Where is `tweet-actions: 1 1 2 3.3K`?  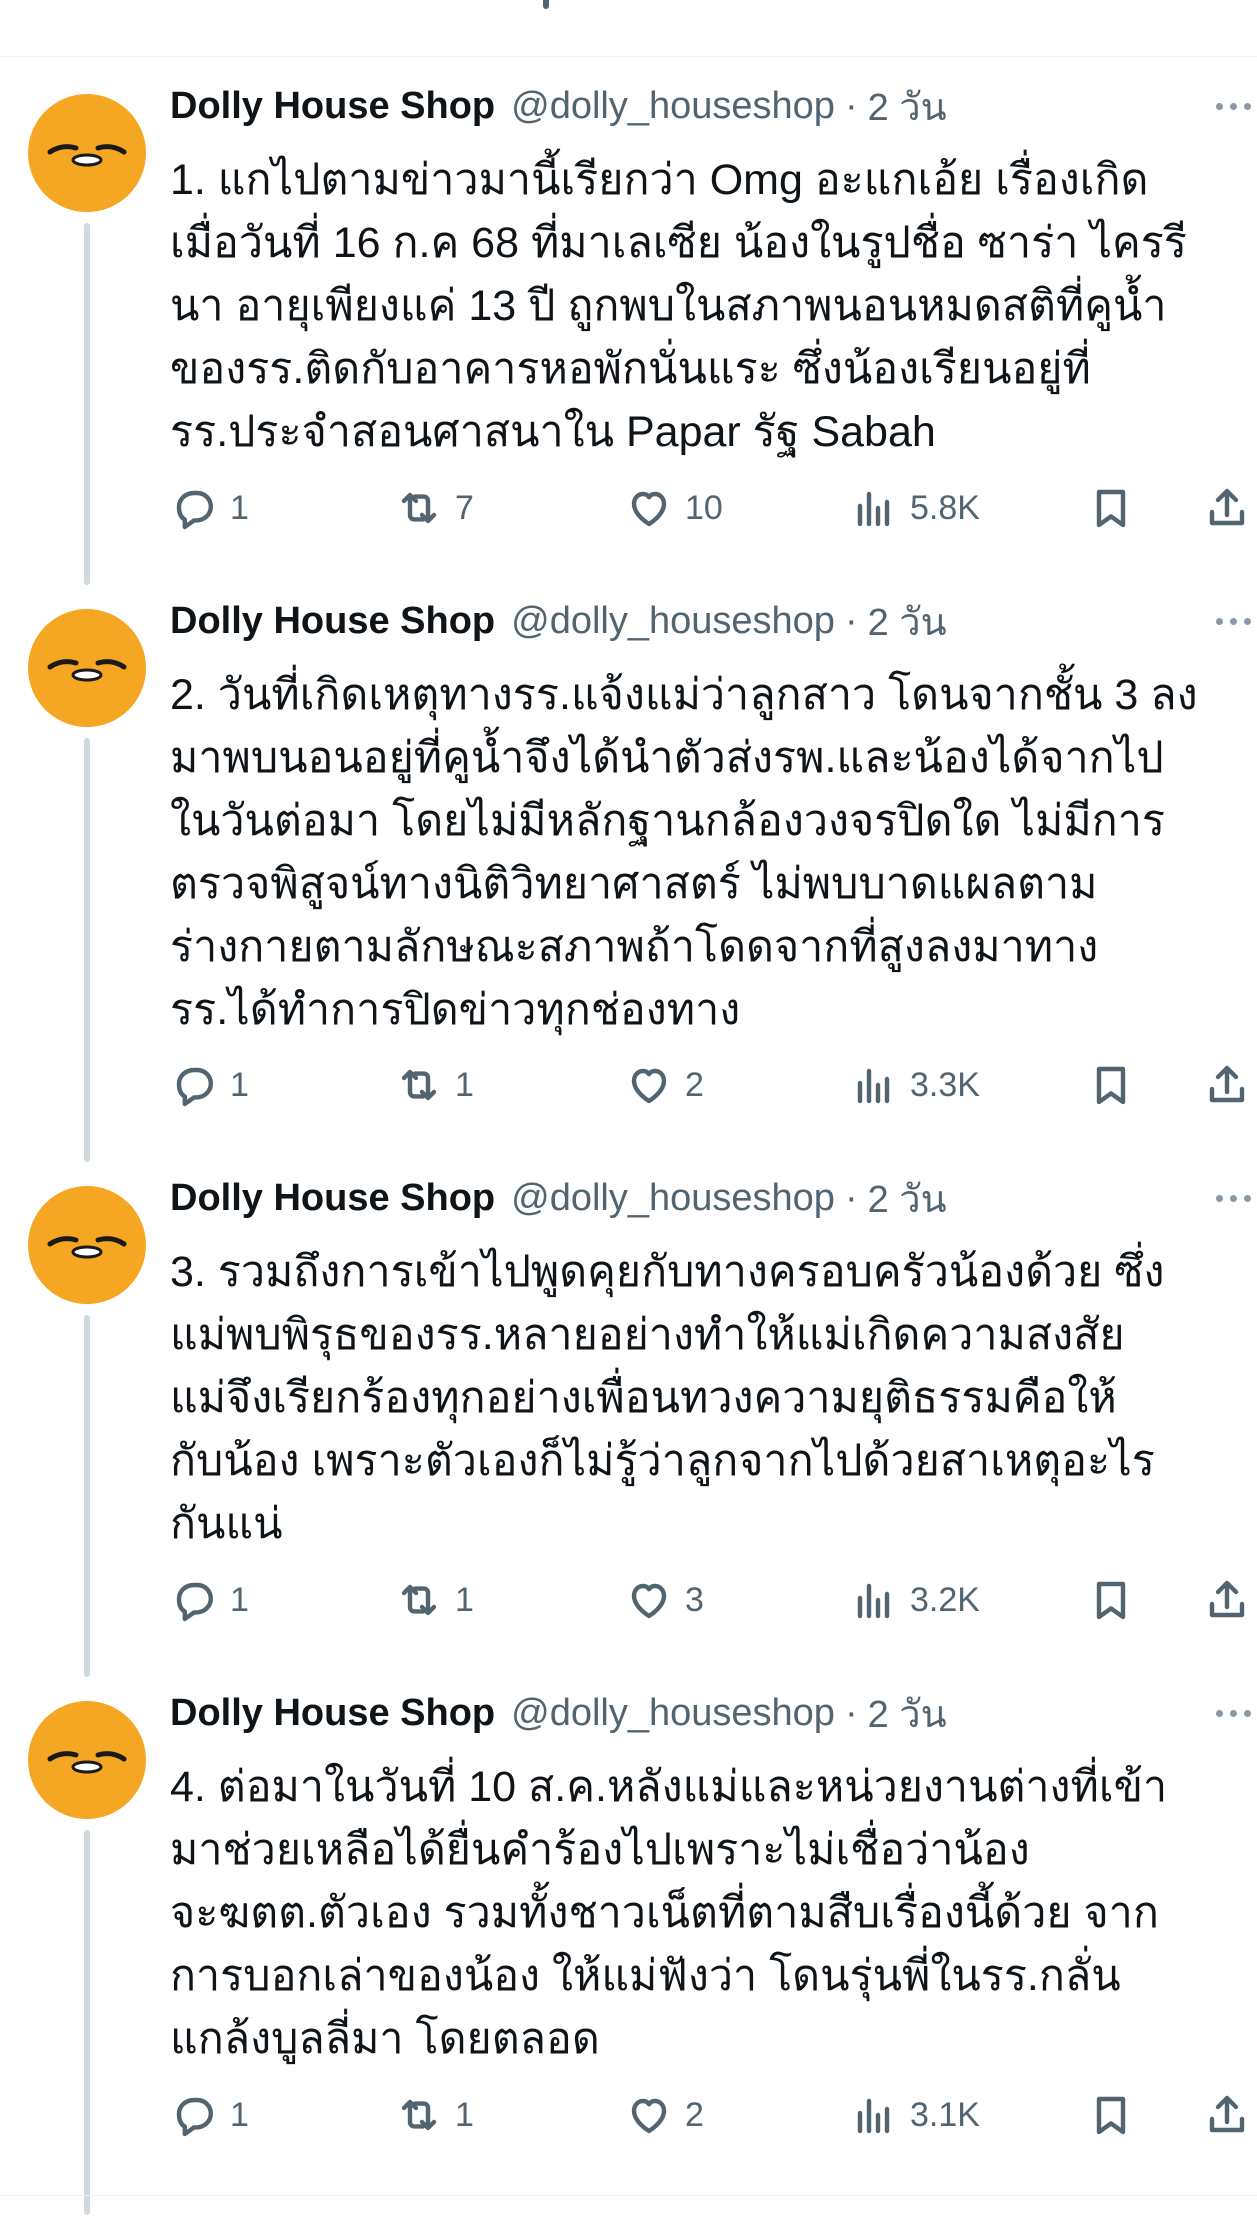 tweet-actions: 1 1 2 3.3K is located at coordinates (713, 1085).